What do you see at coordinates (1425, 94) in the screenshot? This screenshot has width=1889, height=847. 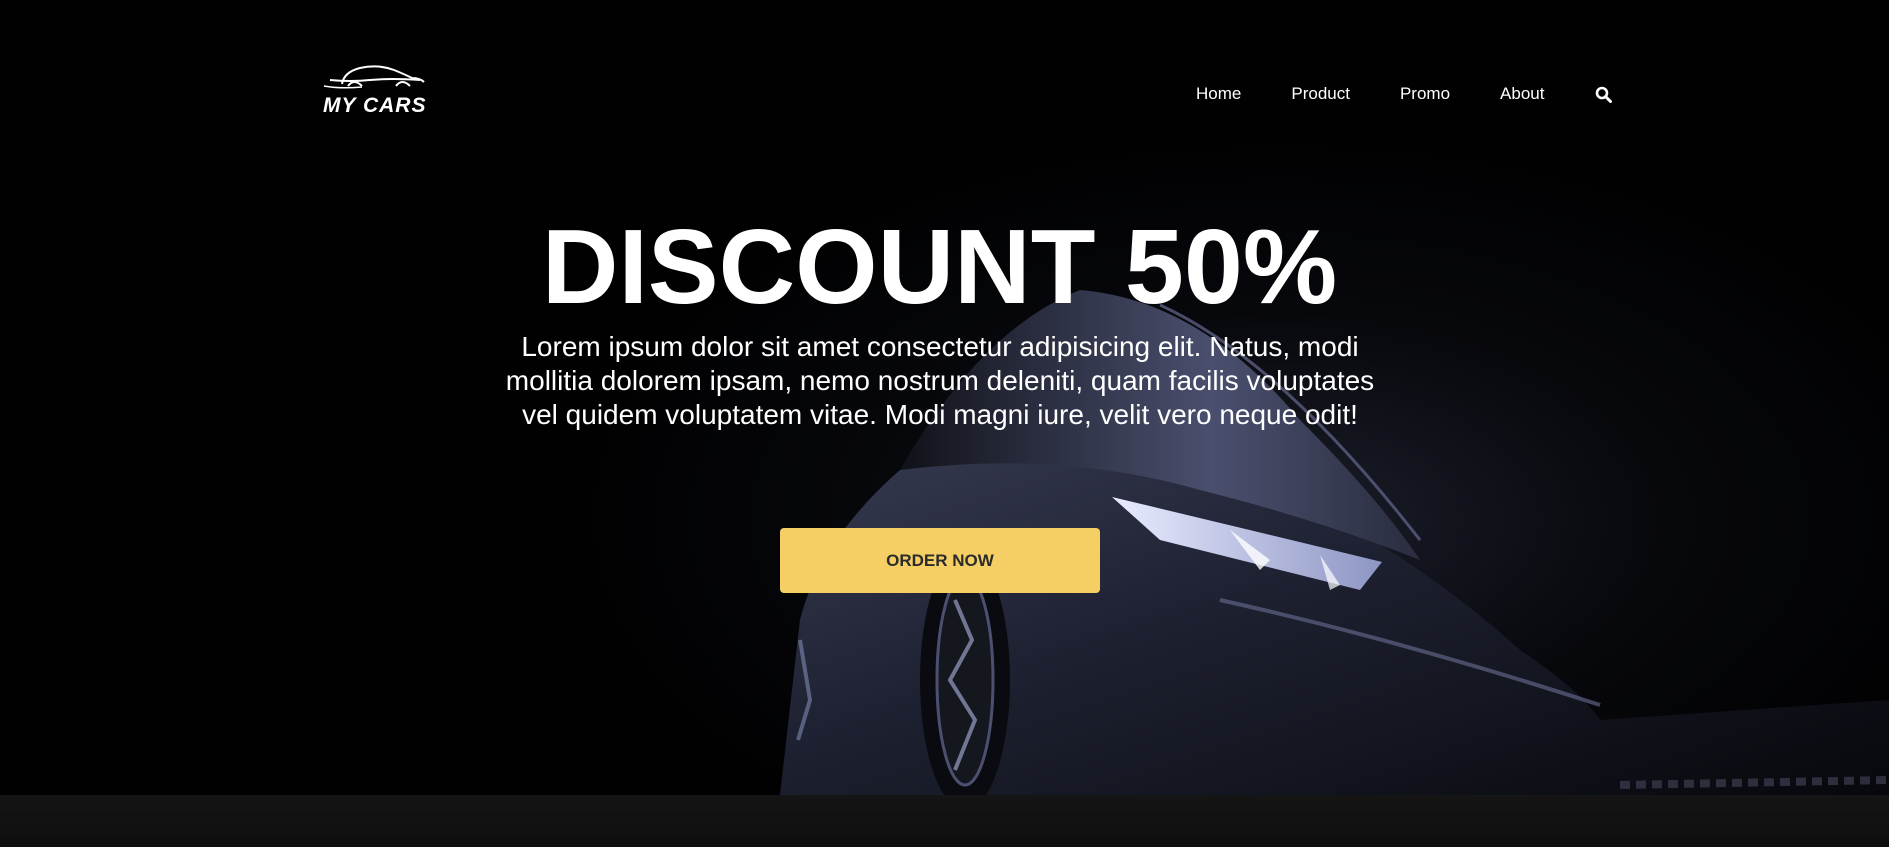 I see `nav-link-promo: Promo` at bounding box center [1425, 94].